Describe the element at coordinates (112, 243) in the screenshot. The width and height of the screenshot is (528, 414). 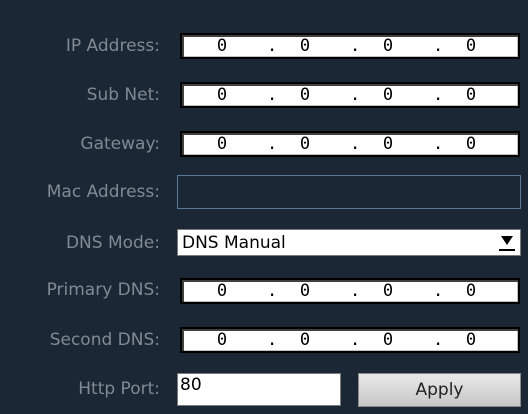
I see `dns-mode-label: DNS Mode:` at that location.